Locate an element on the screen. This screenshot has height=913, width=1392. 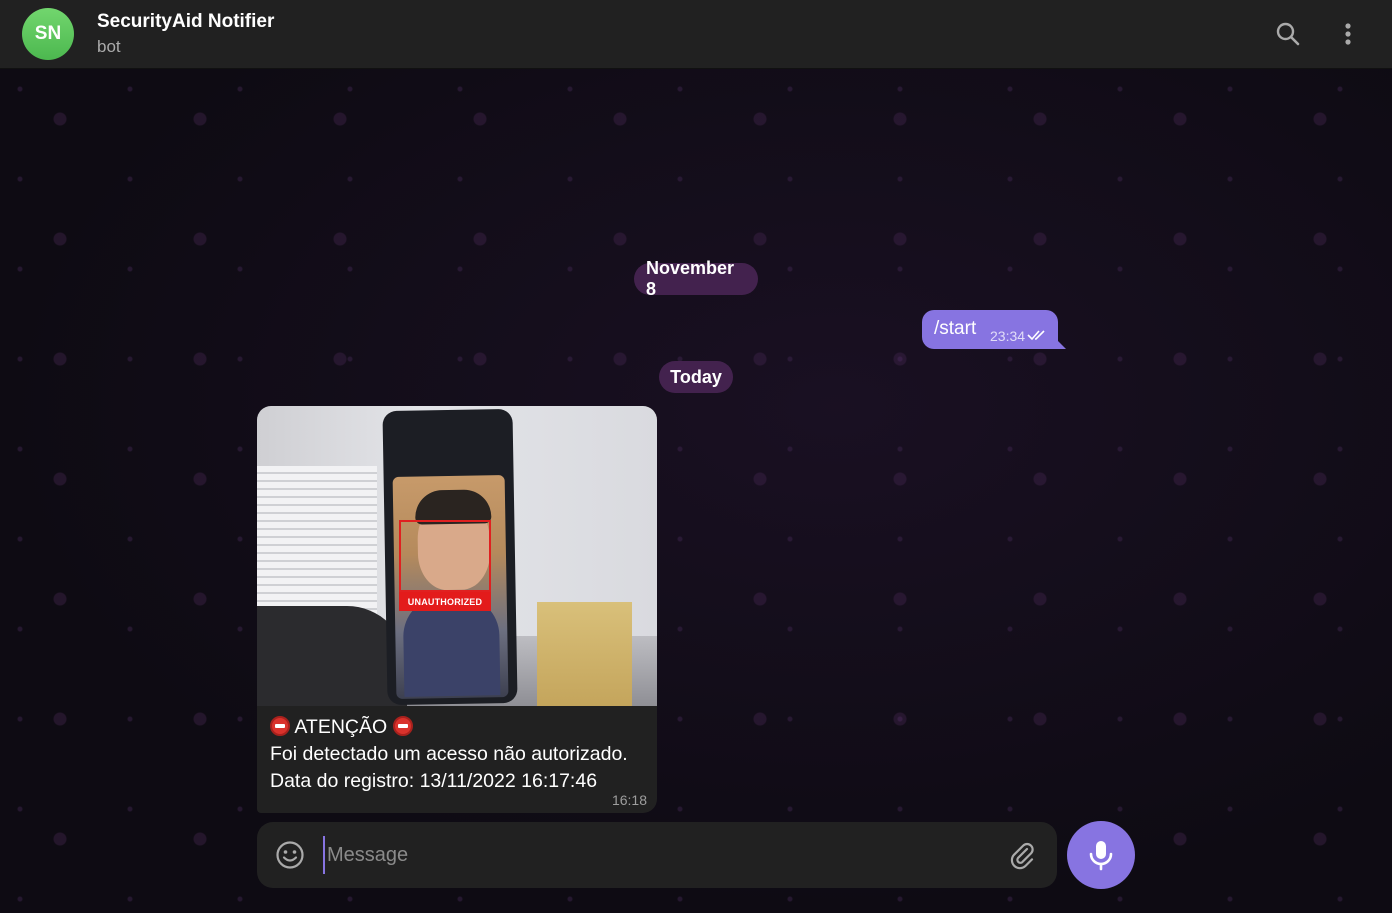
message-time: 16:18 is located at coordinates (629, 800).